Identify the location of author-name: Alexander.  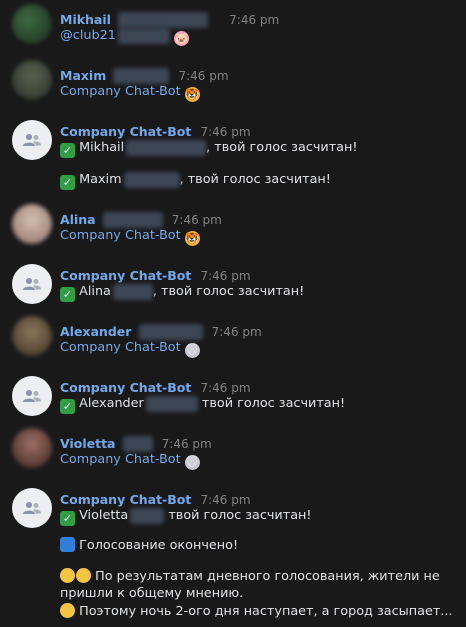
(95, 331).